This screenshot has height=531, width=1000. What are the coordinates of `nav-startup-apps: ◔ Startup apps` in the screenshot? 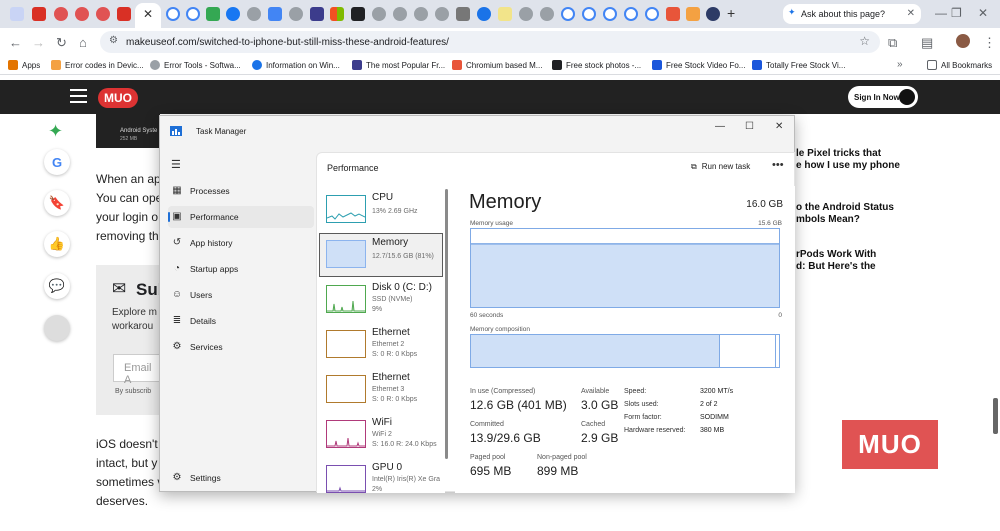 It's located at (241, 269).